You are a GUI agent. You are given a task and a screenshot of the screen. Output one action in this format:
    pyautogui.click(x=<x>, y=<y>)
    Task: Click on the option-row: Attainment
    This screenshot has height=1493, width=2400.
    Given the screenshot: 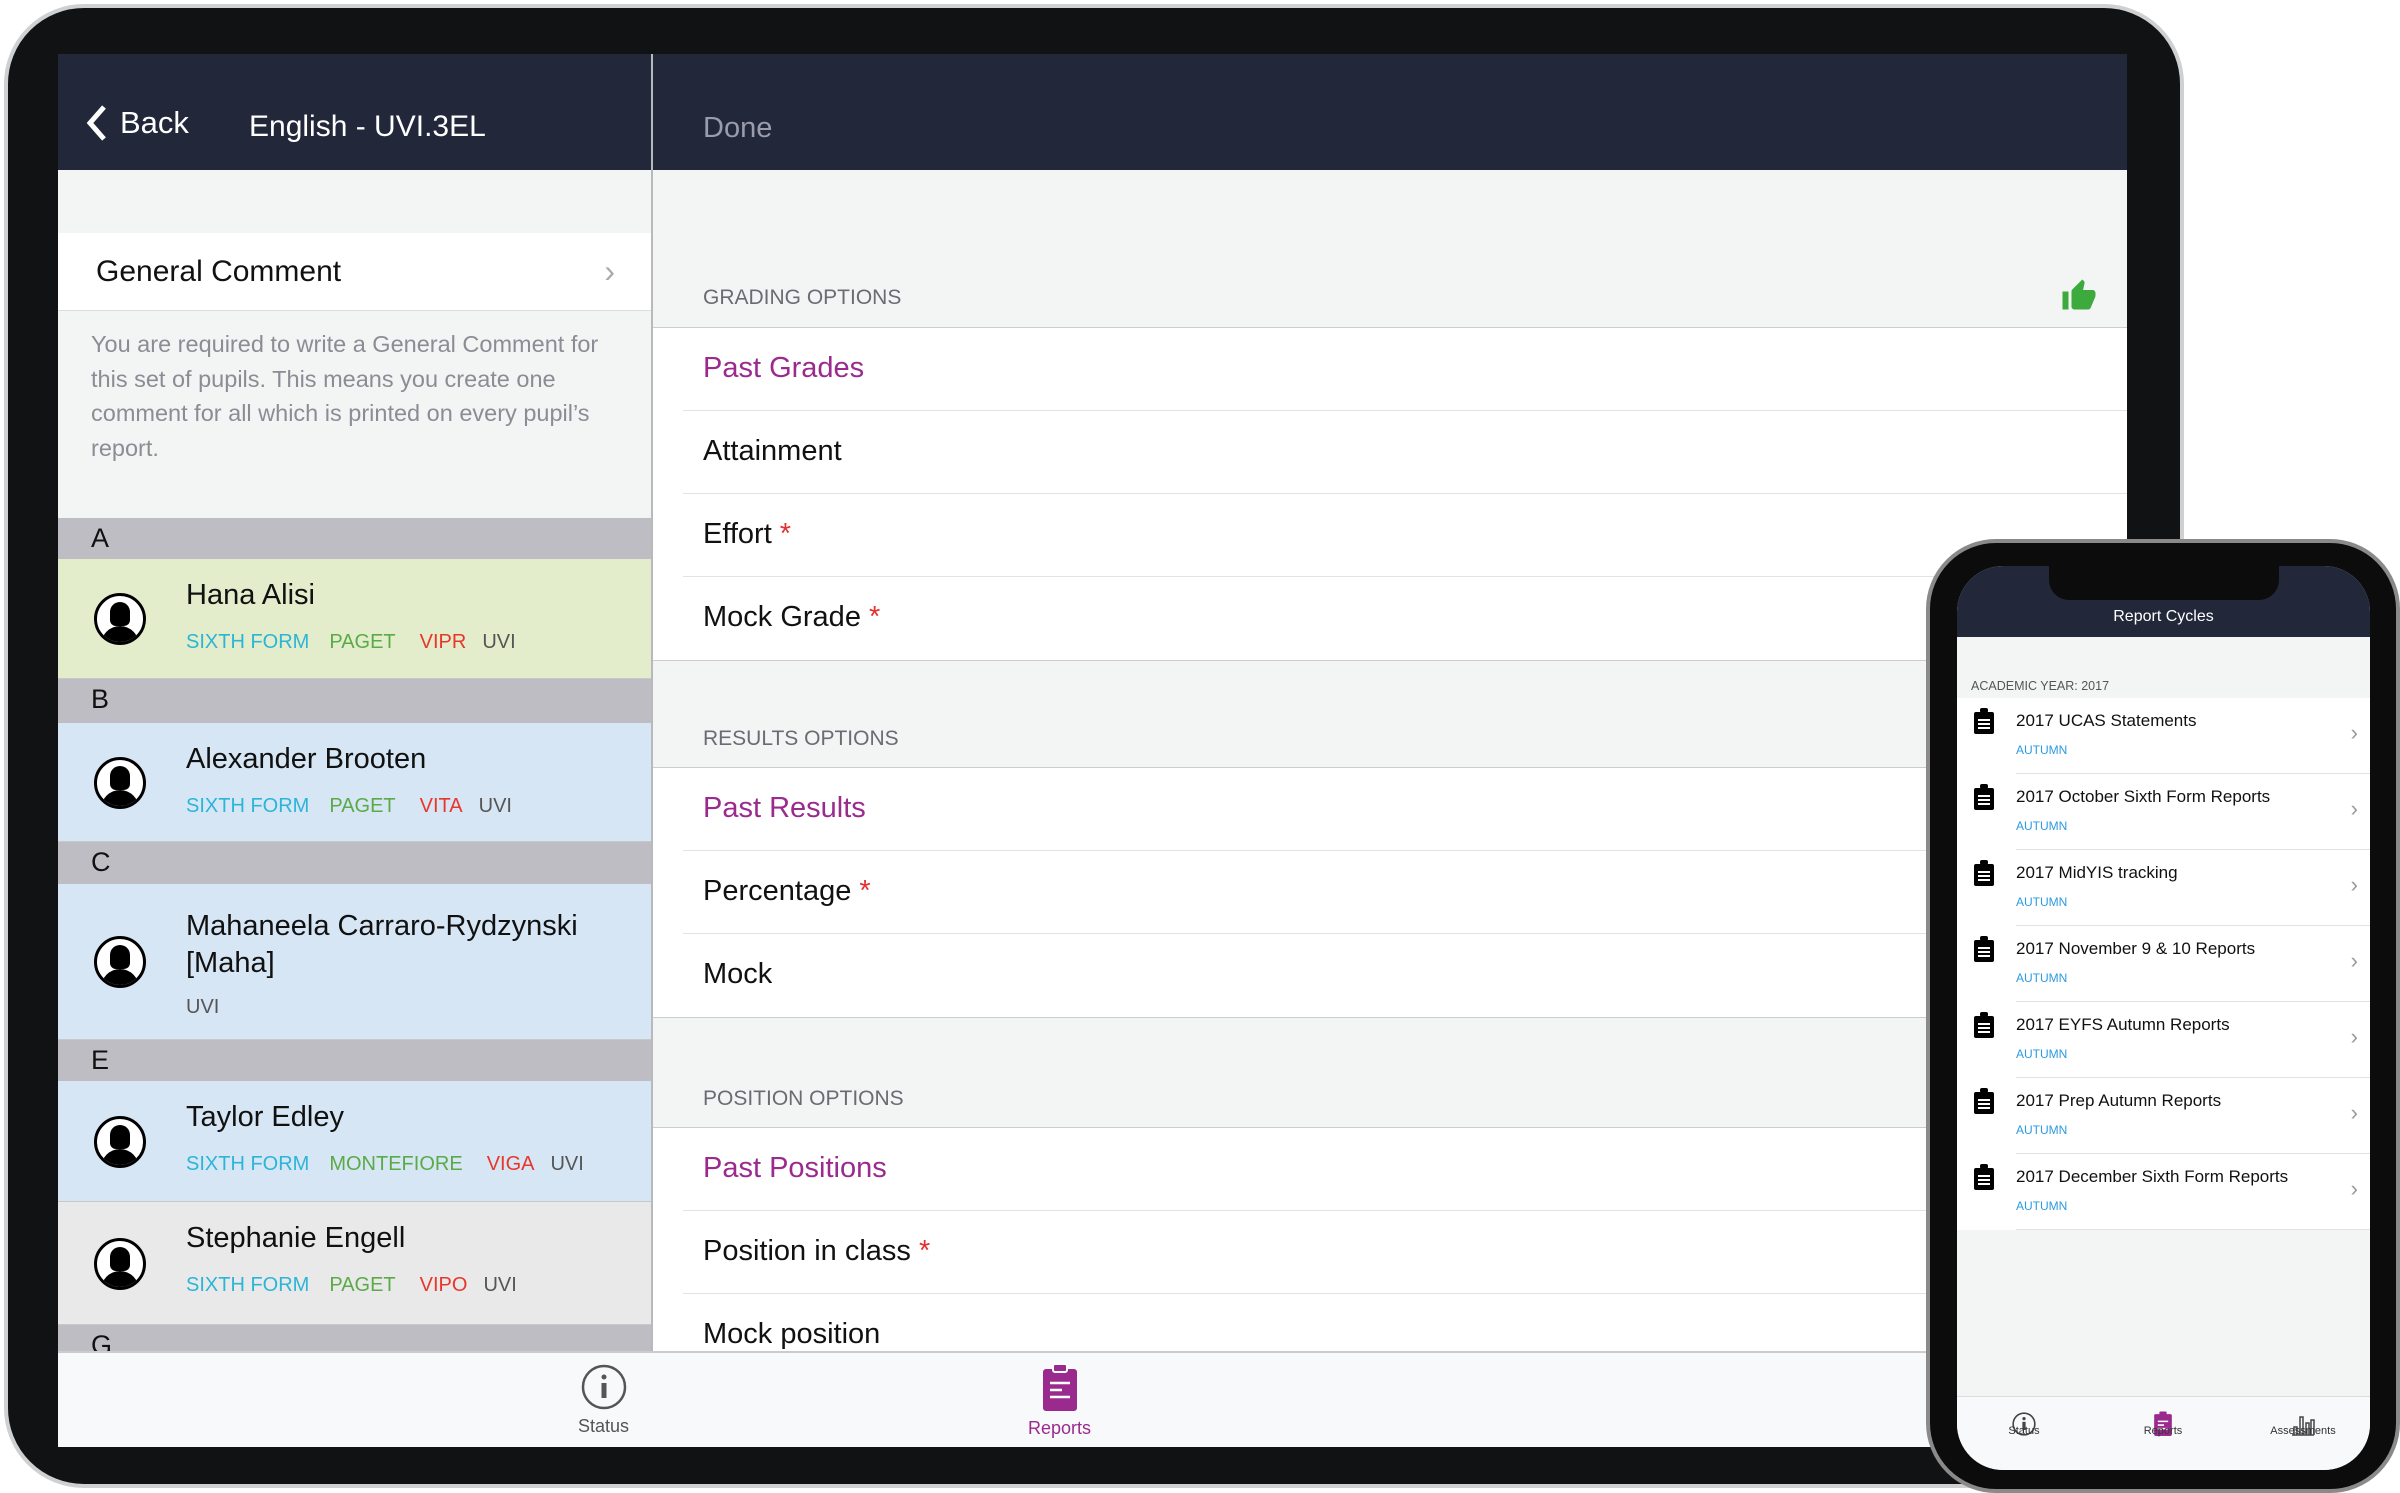 What is the action you would take?
    pyautogui.click(x=1405, y=452)
    